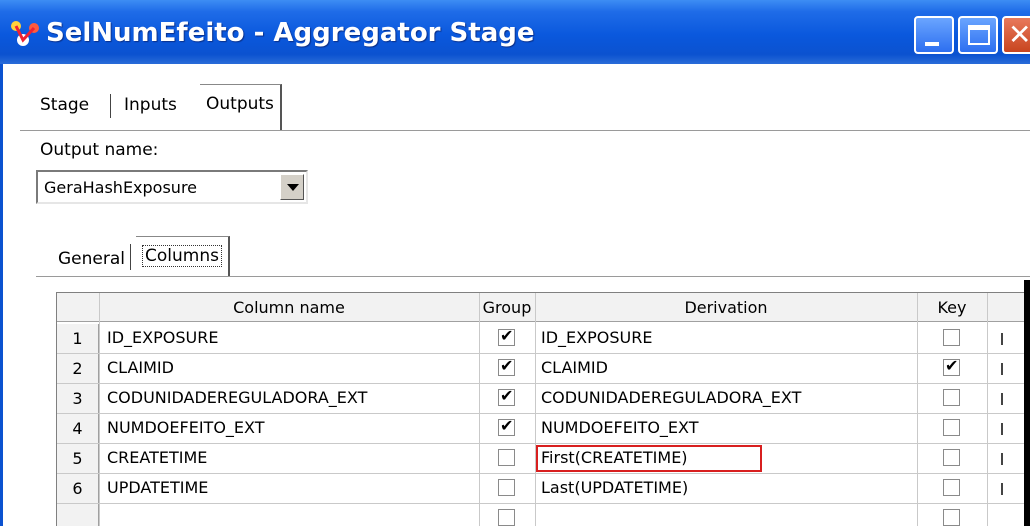  I want to click on output-name-select: GeraHashExposure, so click(172, 187).